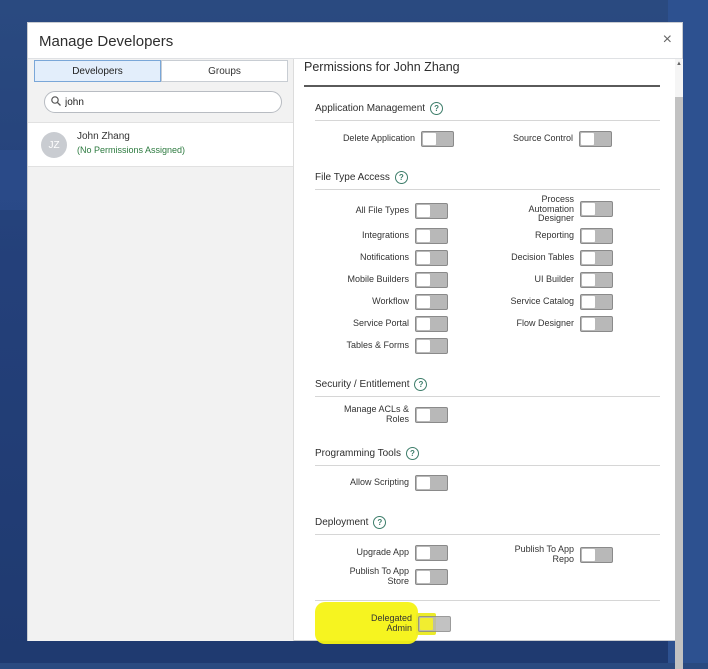 The image size is (708, 669). I want to click on perm-label: Service Catalog, so click(542, 301).